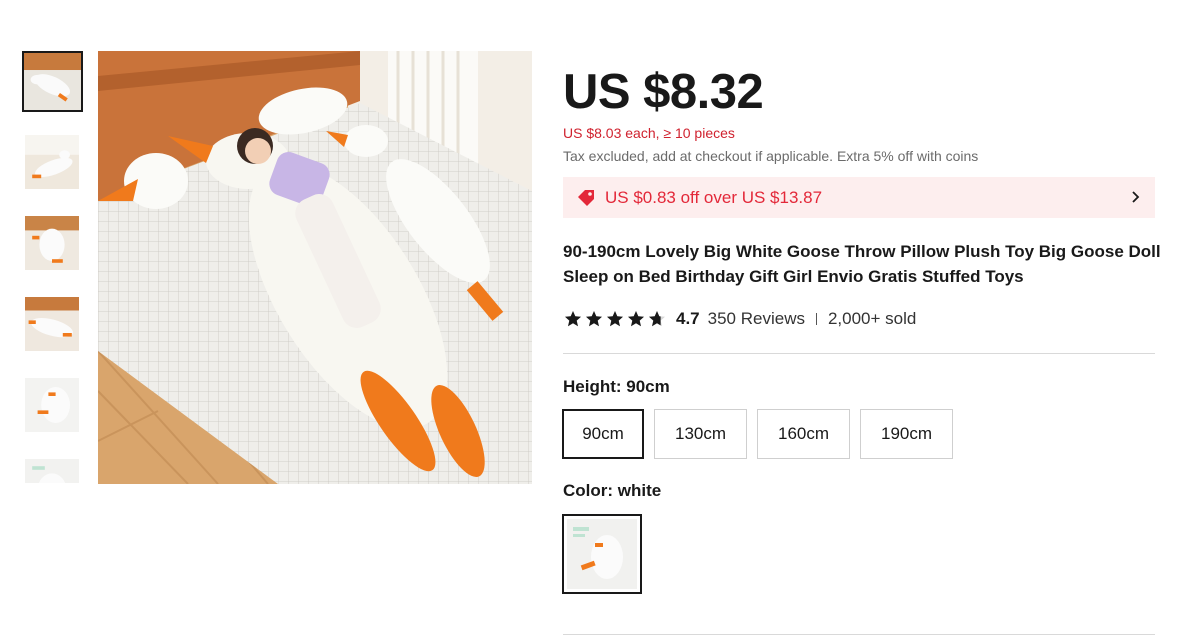 This screenshot has height=636, width=1181. I want to click on thumbnail-strip, so click(53, 267).